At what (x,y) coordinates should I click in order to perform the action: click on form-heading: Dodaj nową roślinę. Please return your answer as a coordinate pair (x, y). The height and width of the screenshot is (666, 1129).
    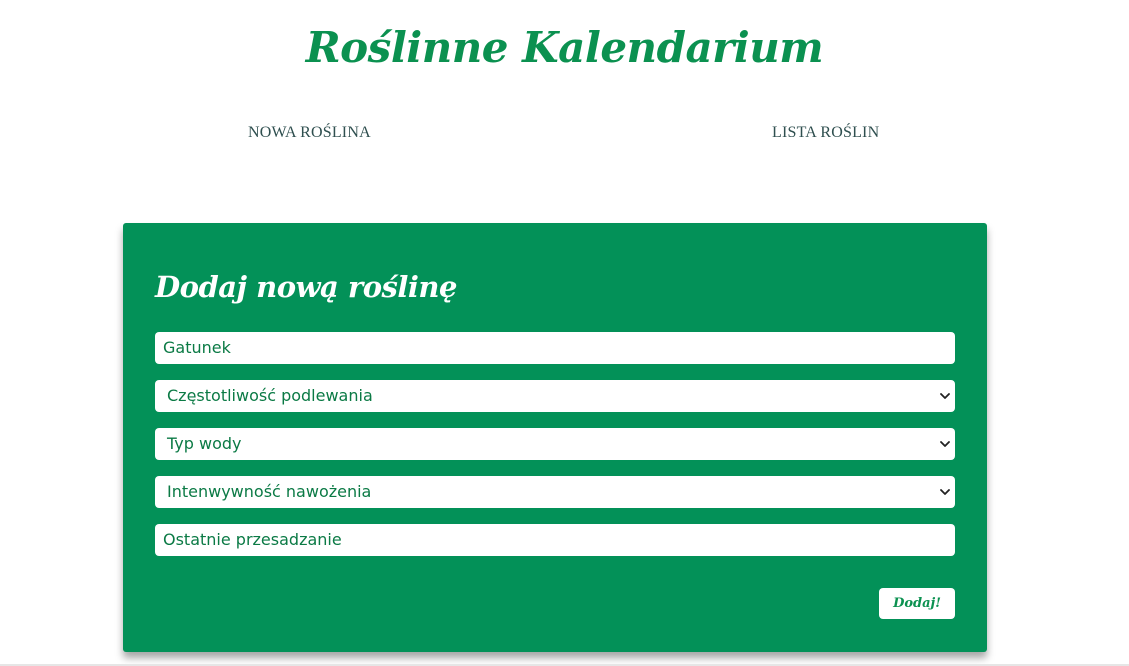
    Looking at the image, I should click on (306, 287).